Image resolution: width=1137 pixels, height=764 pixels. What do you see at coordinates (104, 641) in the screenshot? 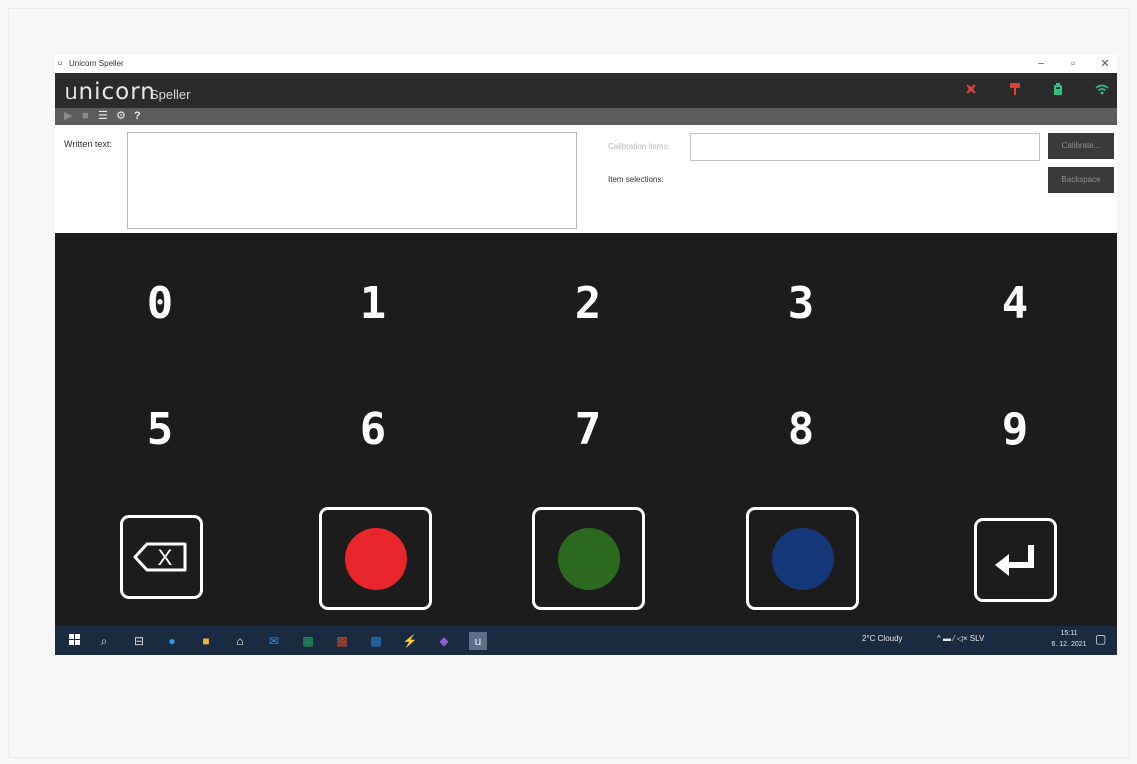
I see `search-icon: ⌕` at bounding box center [104, 641].